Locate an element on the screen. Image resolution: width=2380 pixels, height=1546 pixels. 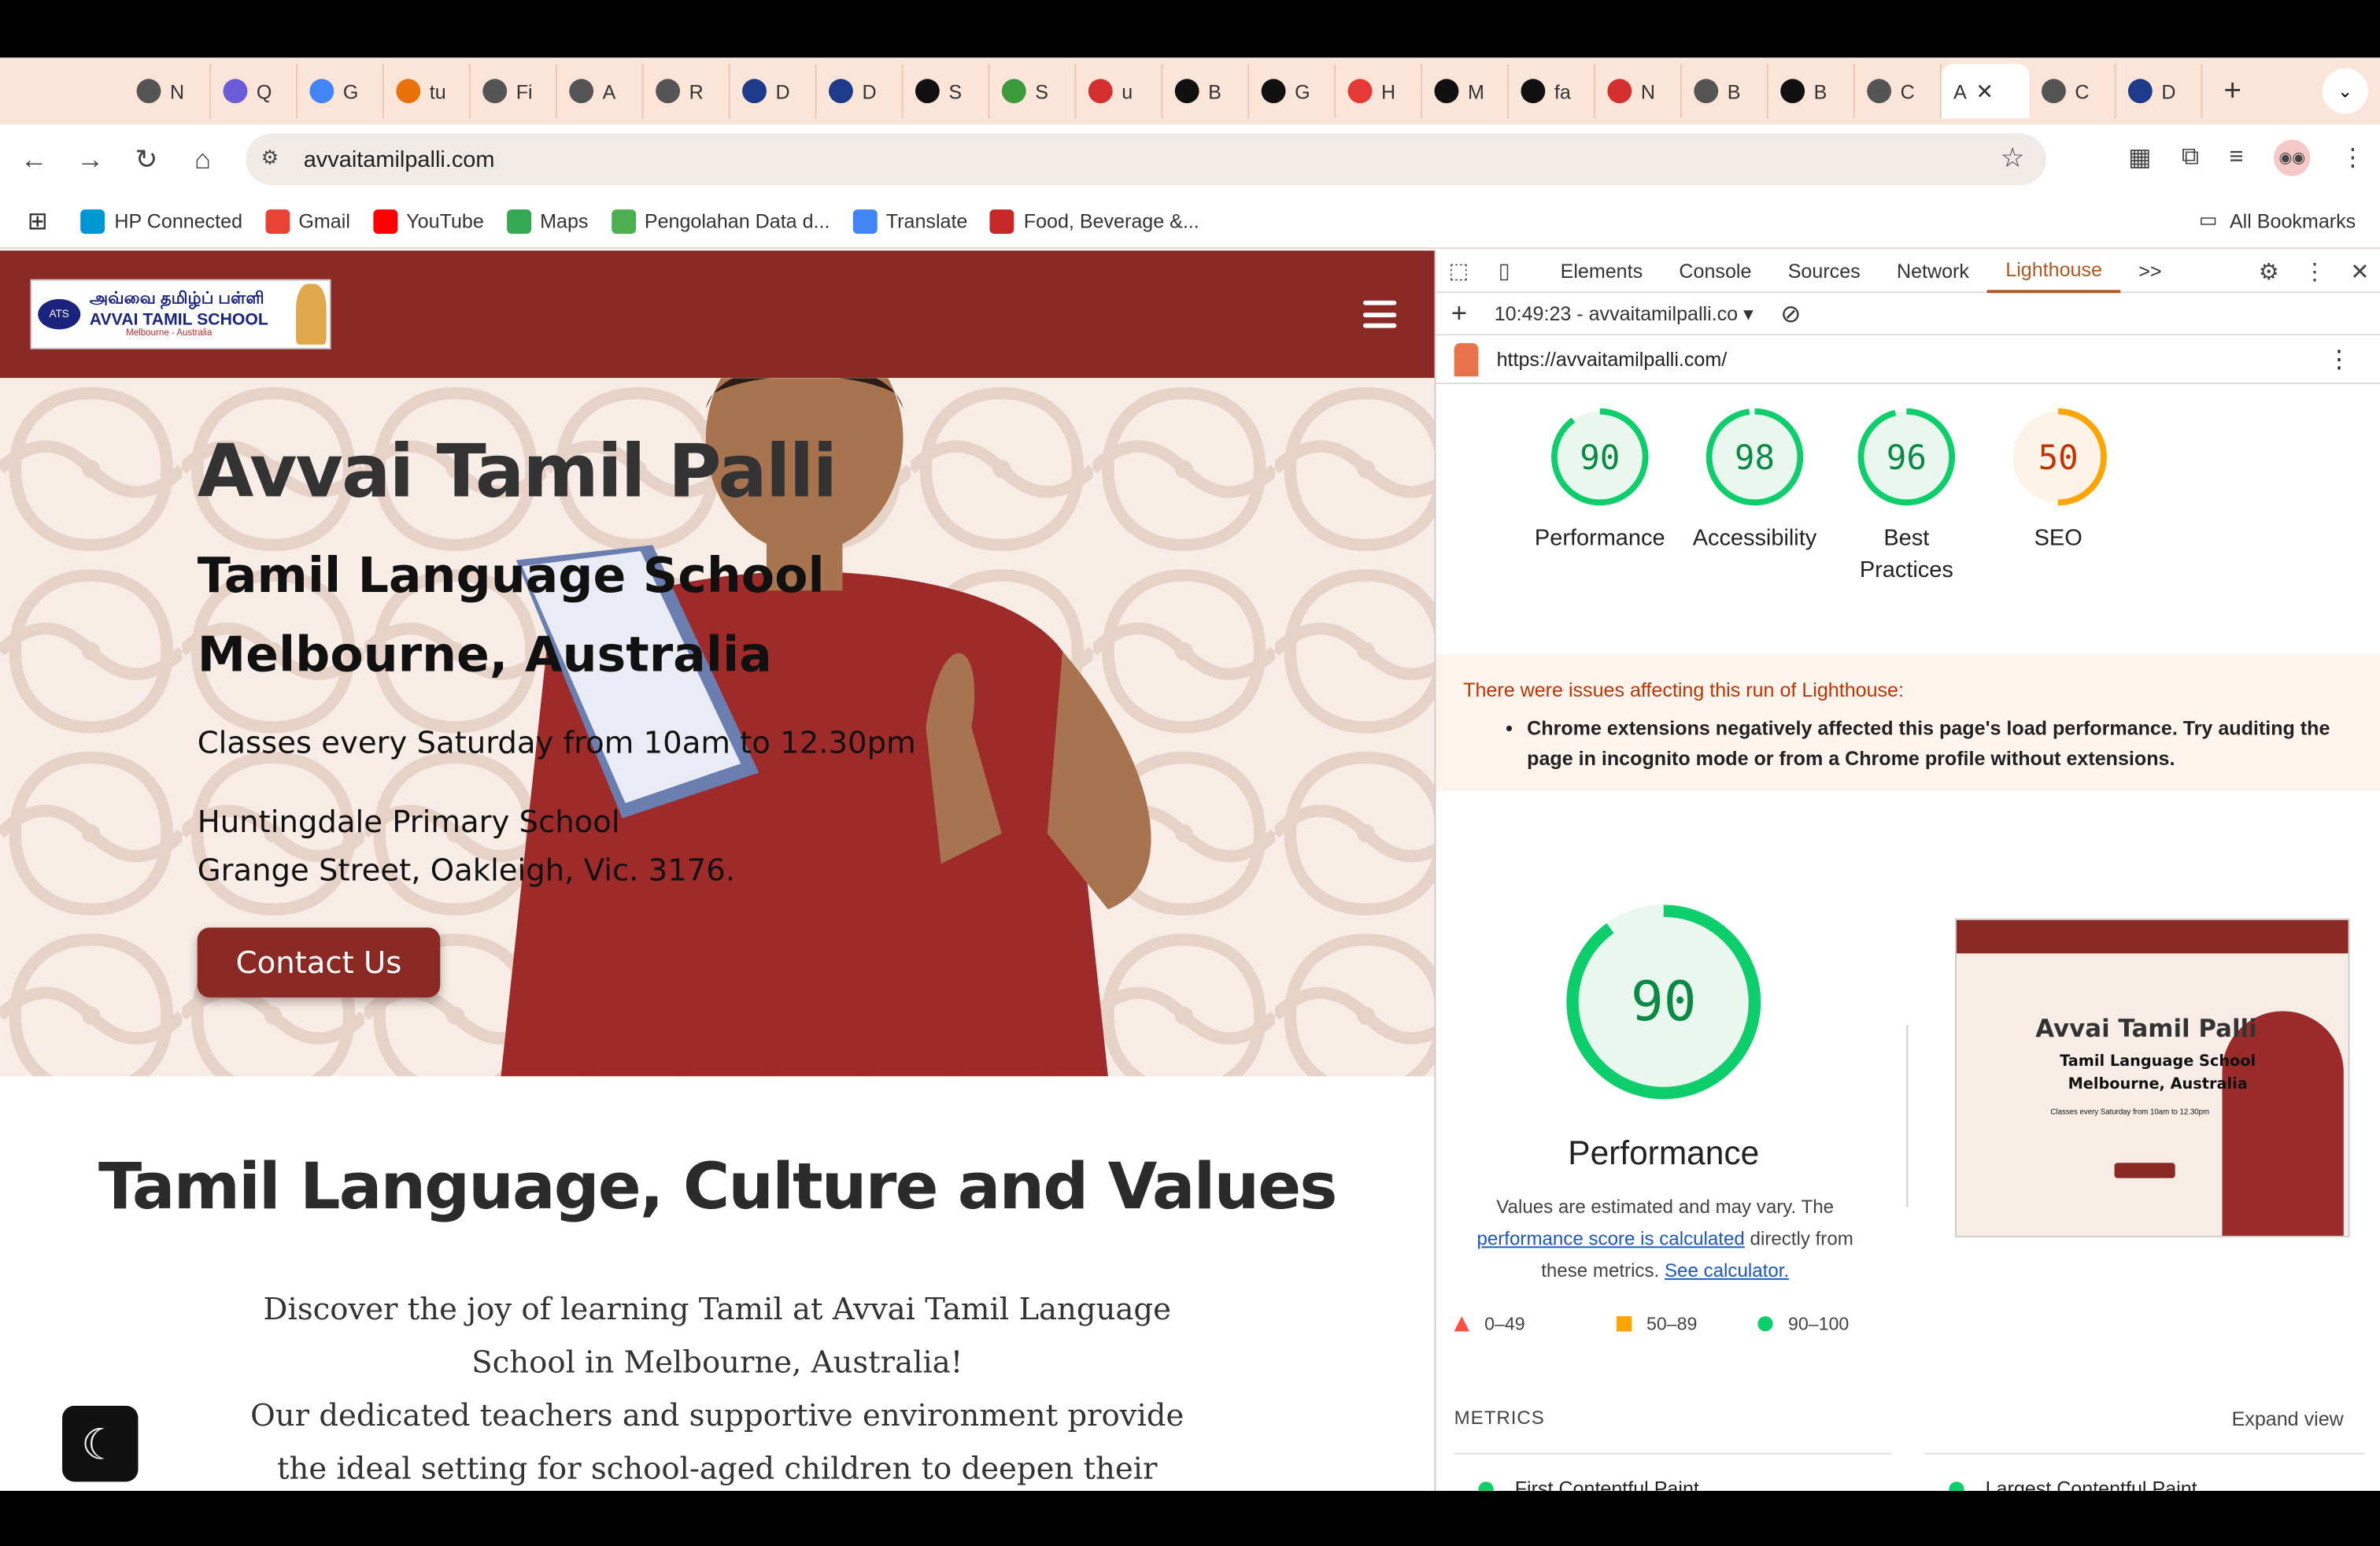
address-bar: ⚙ avvaitamilpalli.com ☆ is located at coordinates (1146, 159).